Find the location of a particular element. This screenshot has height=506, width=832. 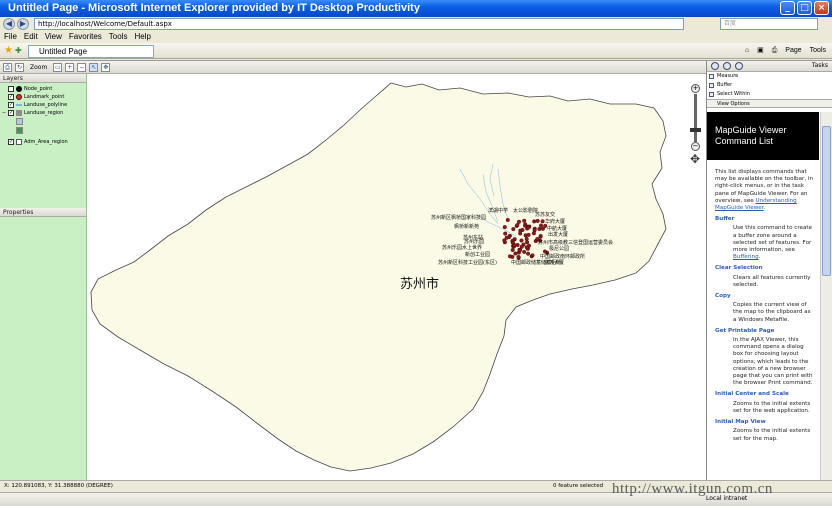

menu-file: File is located at coordinates (10, 37).